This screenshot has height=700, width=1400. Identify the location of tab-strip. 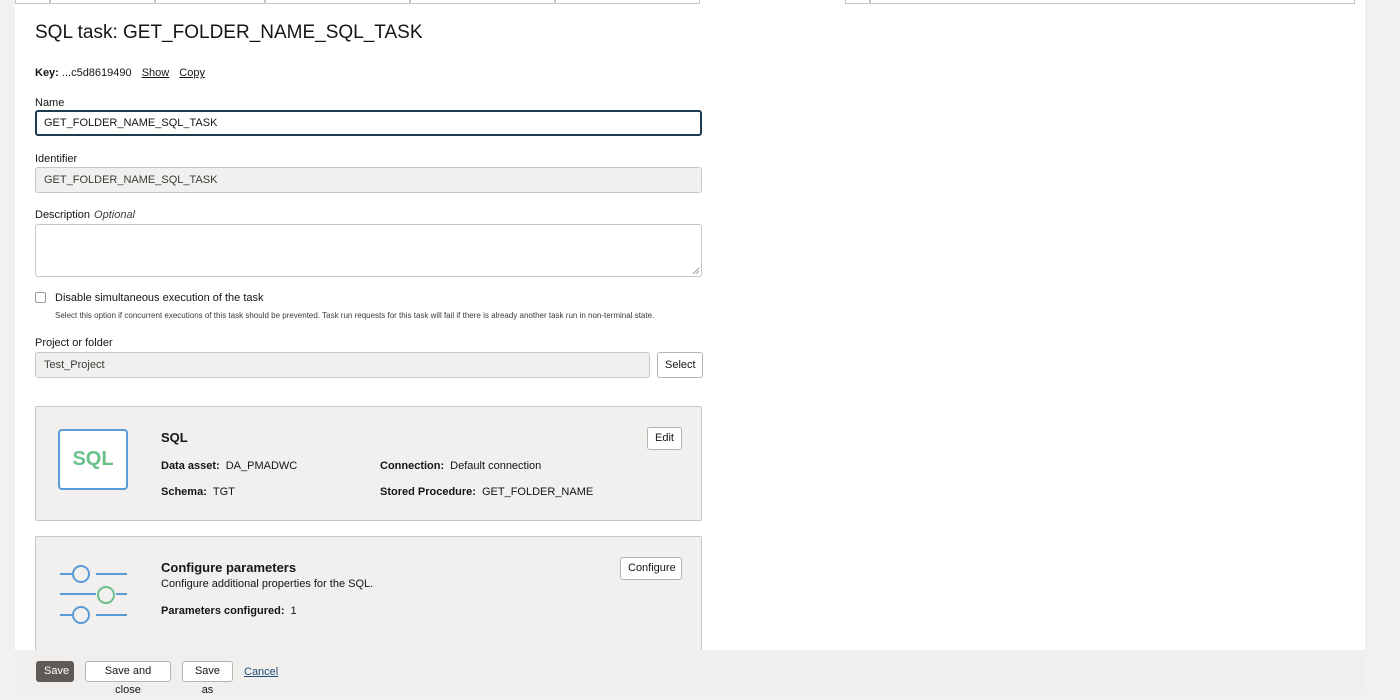
(690, 2).